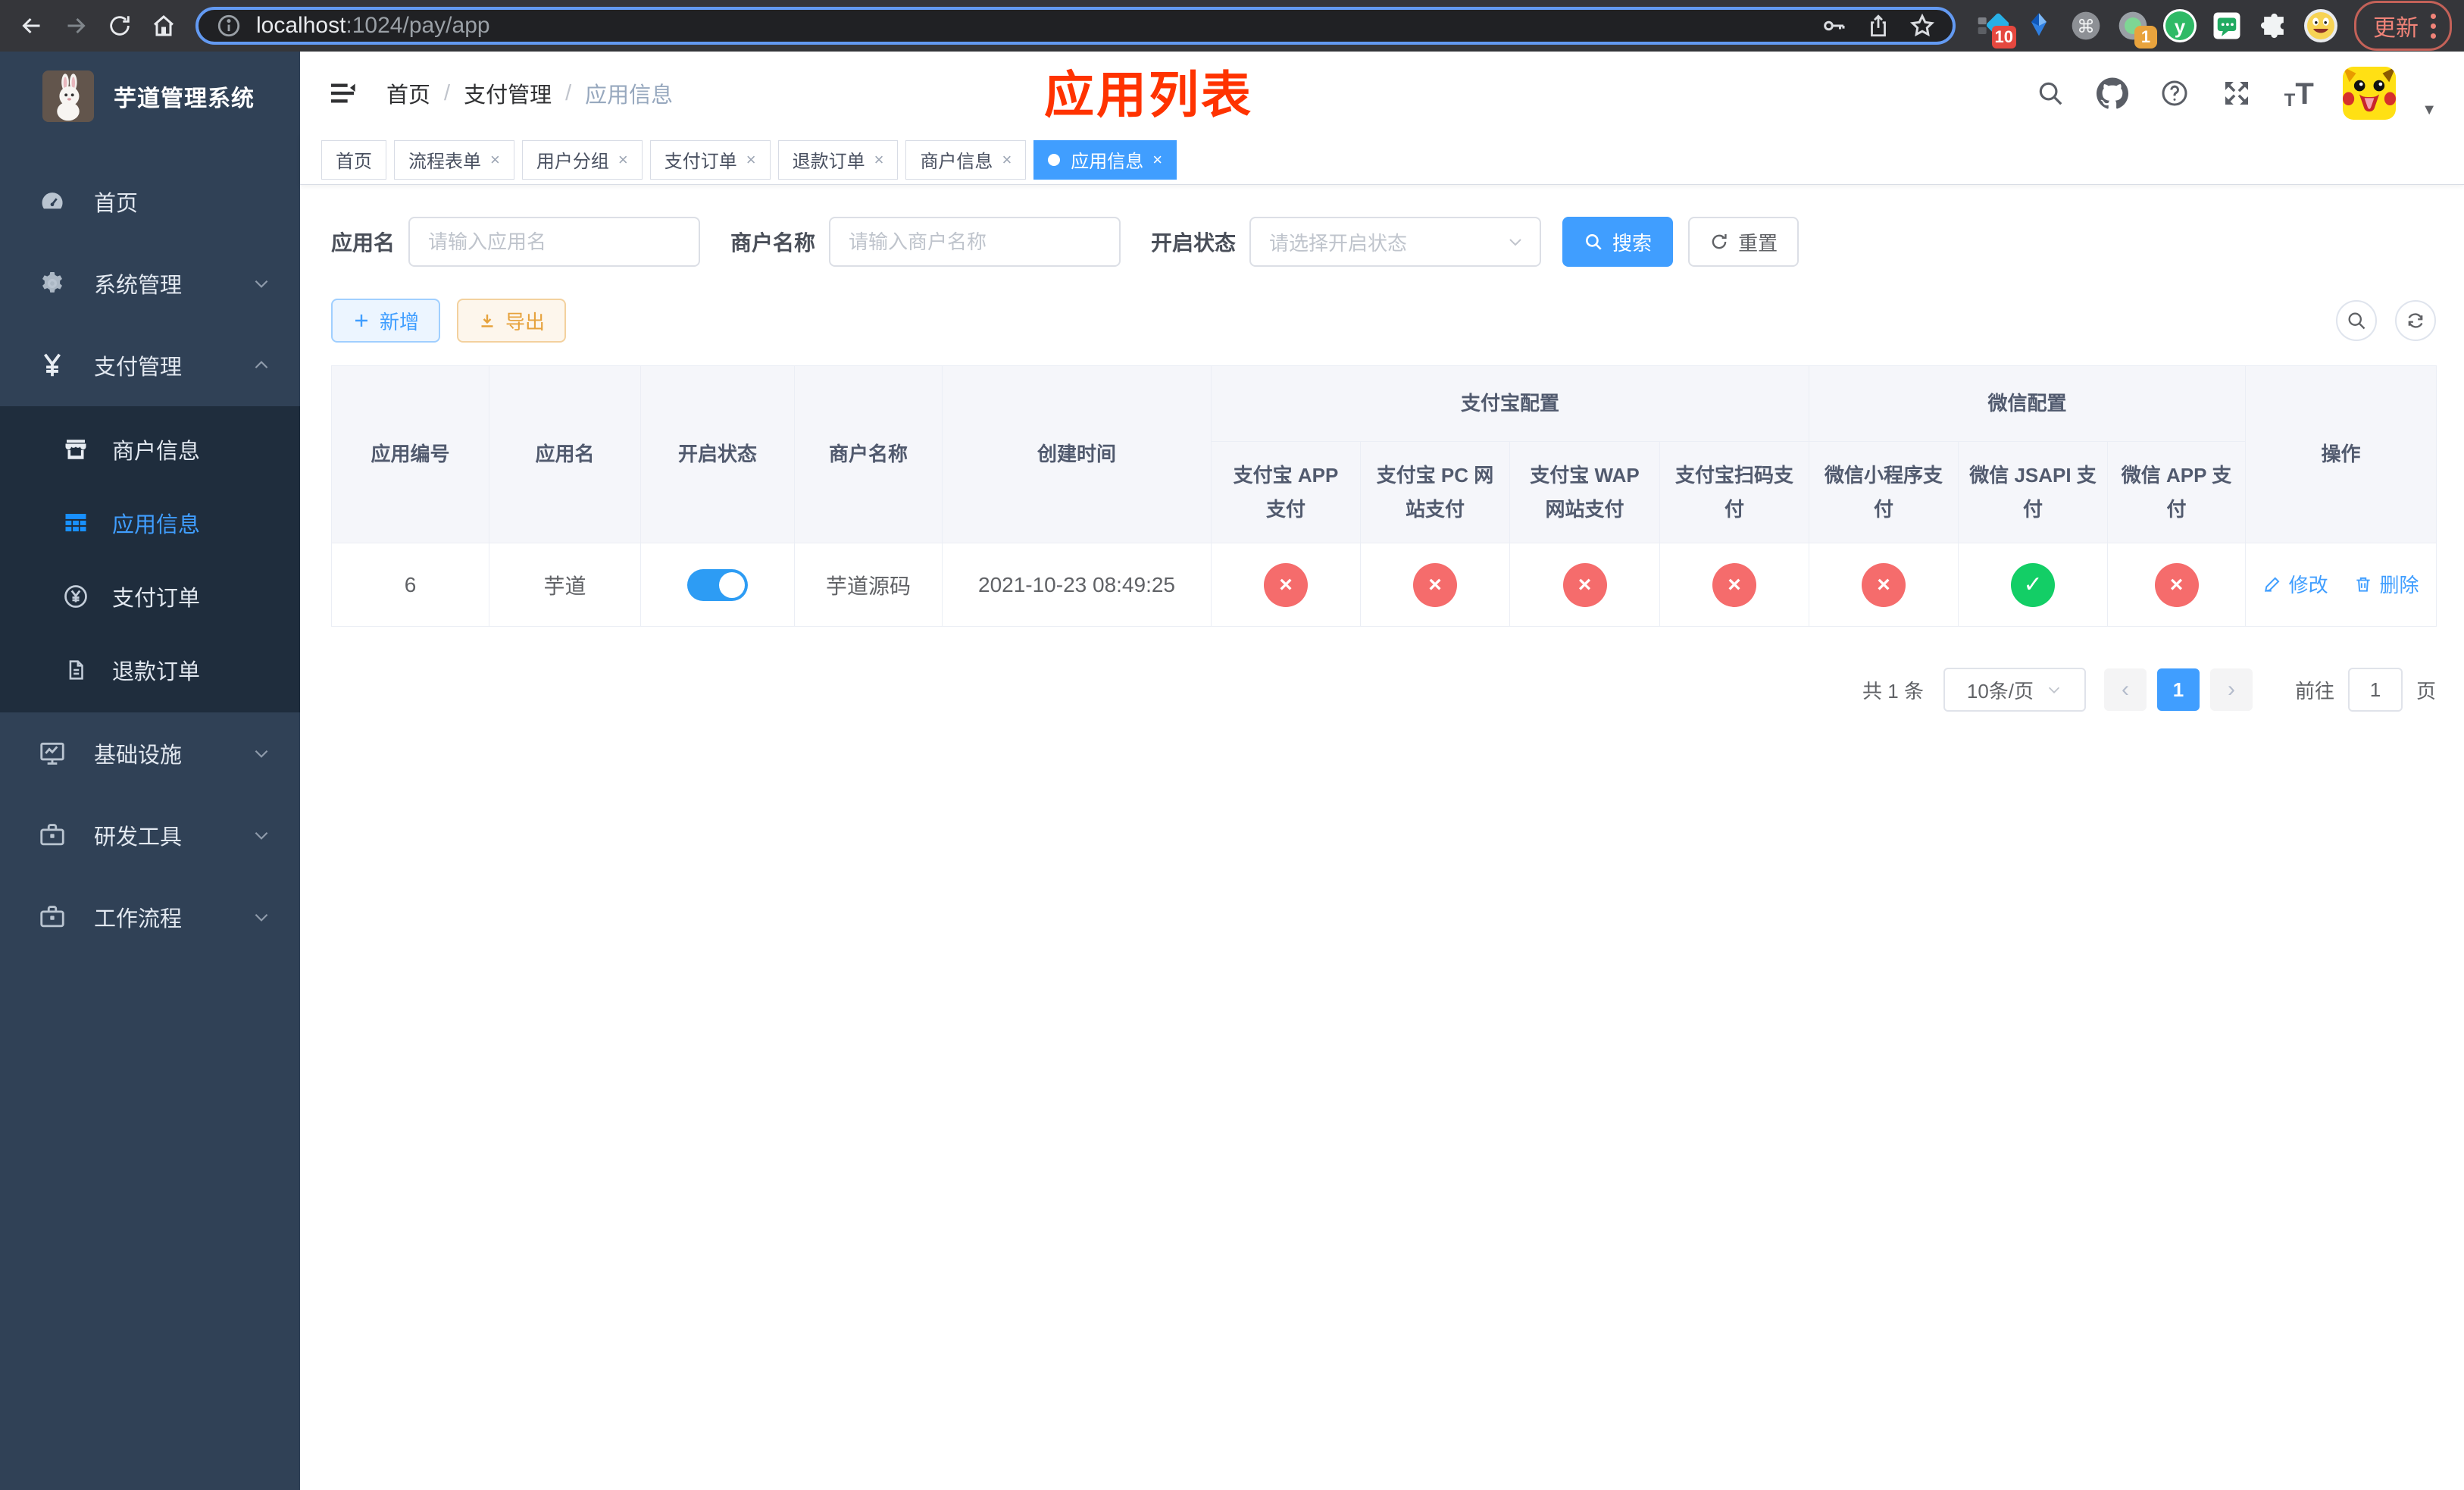  What do you see at coordinates (1382, 93) in the screenshot?
I see `top-navbar: 首页 / 支付管理 / 应用信息 T T ▼` at bounding box center [1382, 93].